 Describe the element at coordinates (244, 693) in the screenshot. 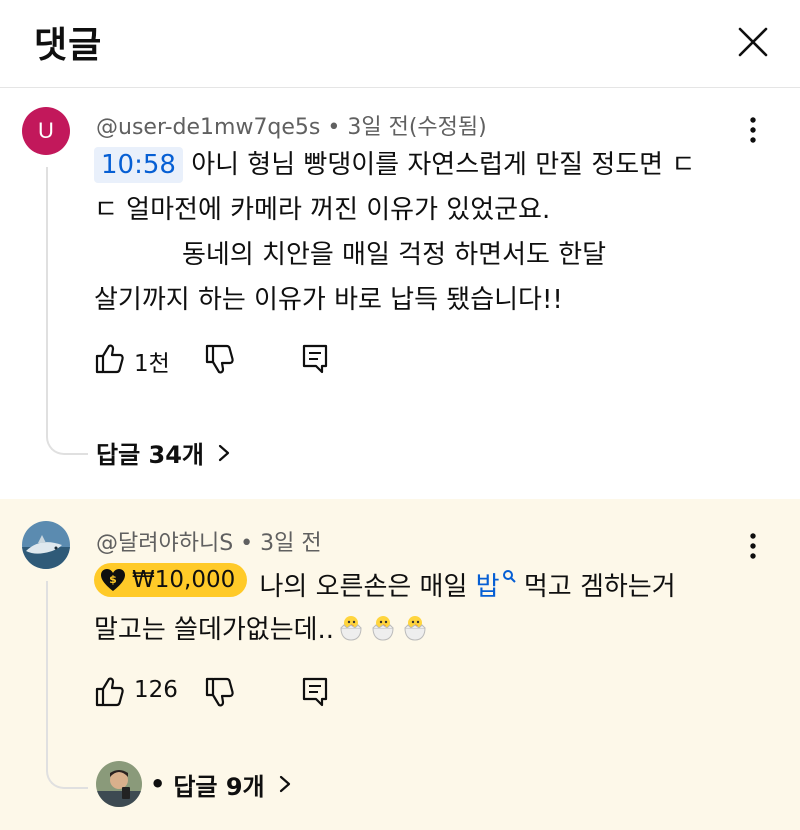

I see `comment-actions: 126` at that location.